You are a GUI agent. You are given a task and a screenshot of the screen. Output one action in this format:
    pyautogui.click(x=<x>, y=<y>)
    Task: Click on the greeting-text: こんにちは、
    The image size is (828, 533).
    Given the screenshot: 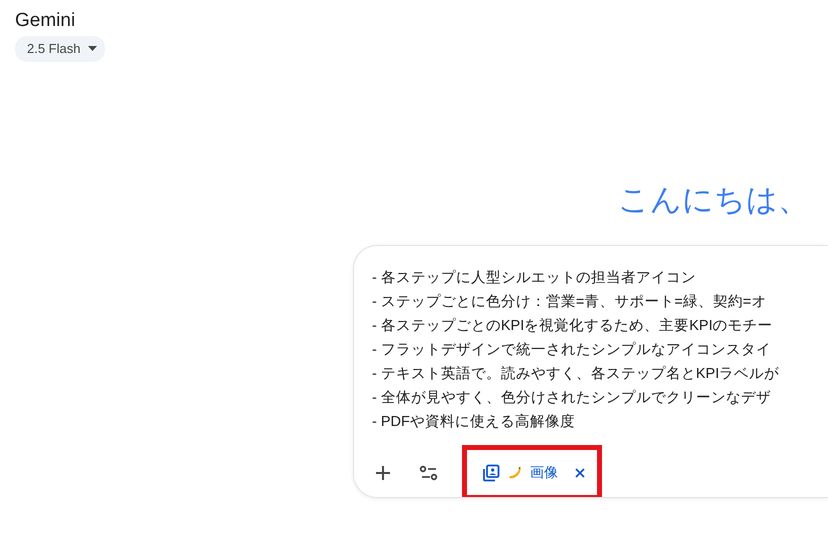 What is the action you would take?
    pyautogui.click(x=713, y=199)
    